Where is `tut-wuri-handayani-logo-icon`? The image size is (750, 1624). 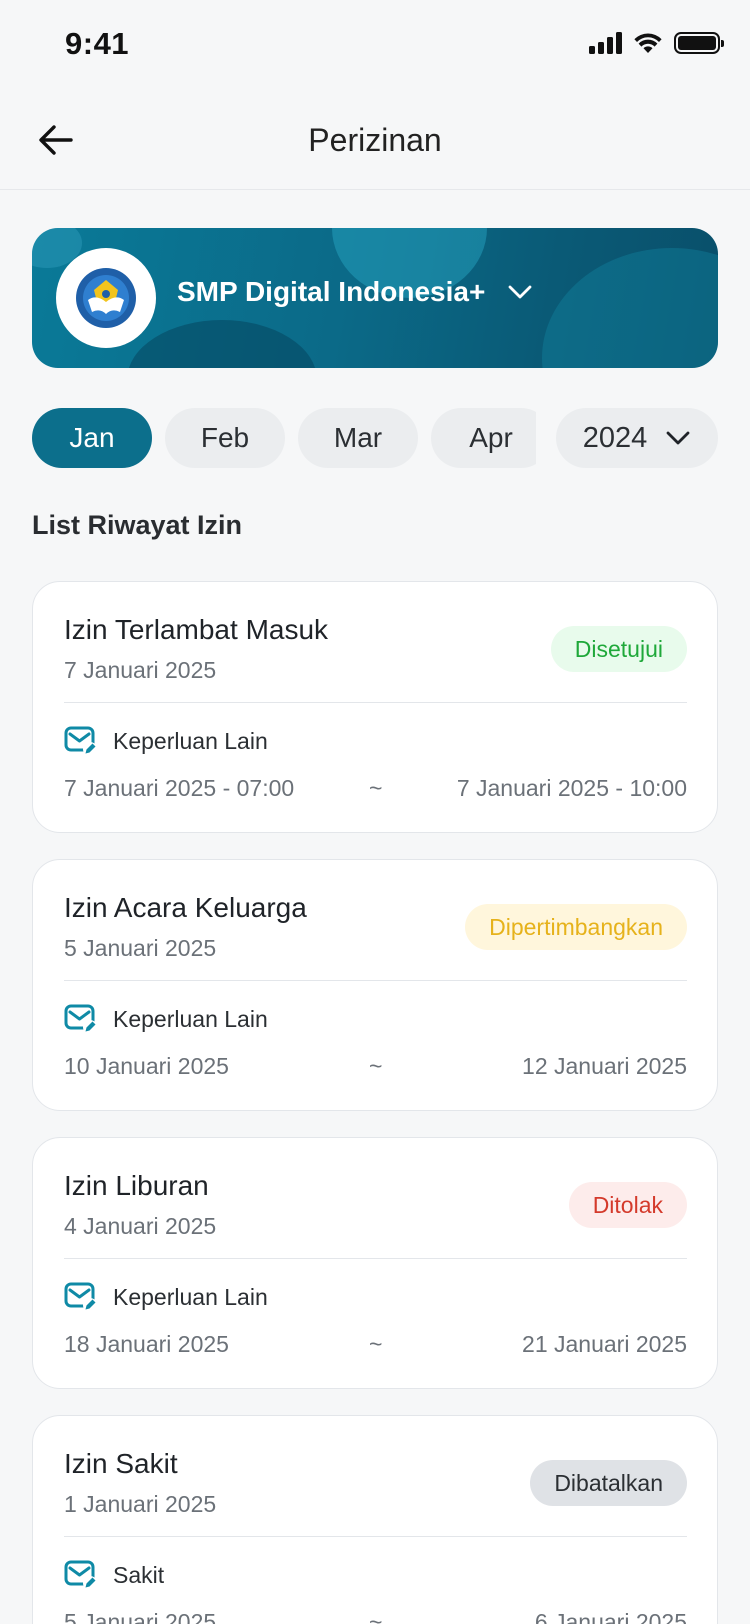 tut-wuri-handayani-logo-icon is located at coordinates (106, 298).